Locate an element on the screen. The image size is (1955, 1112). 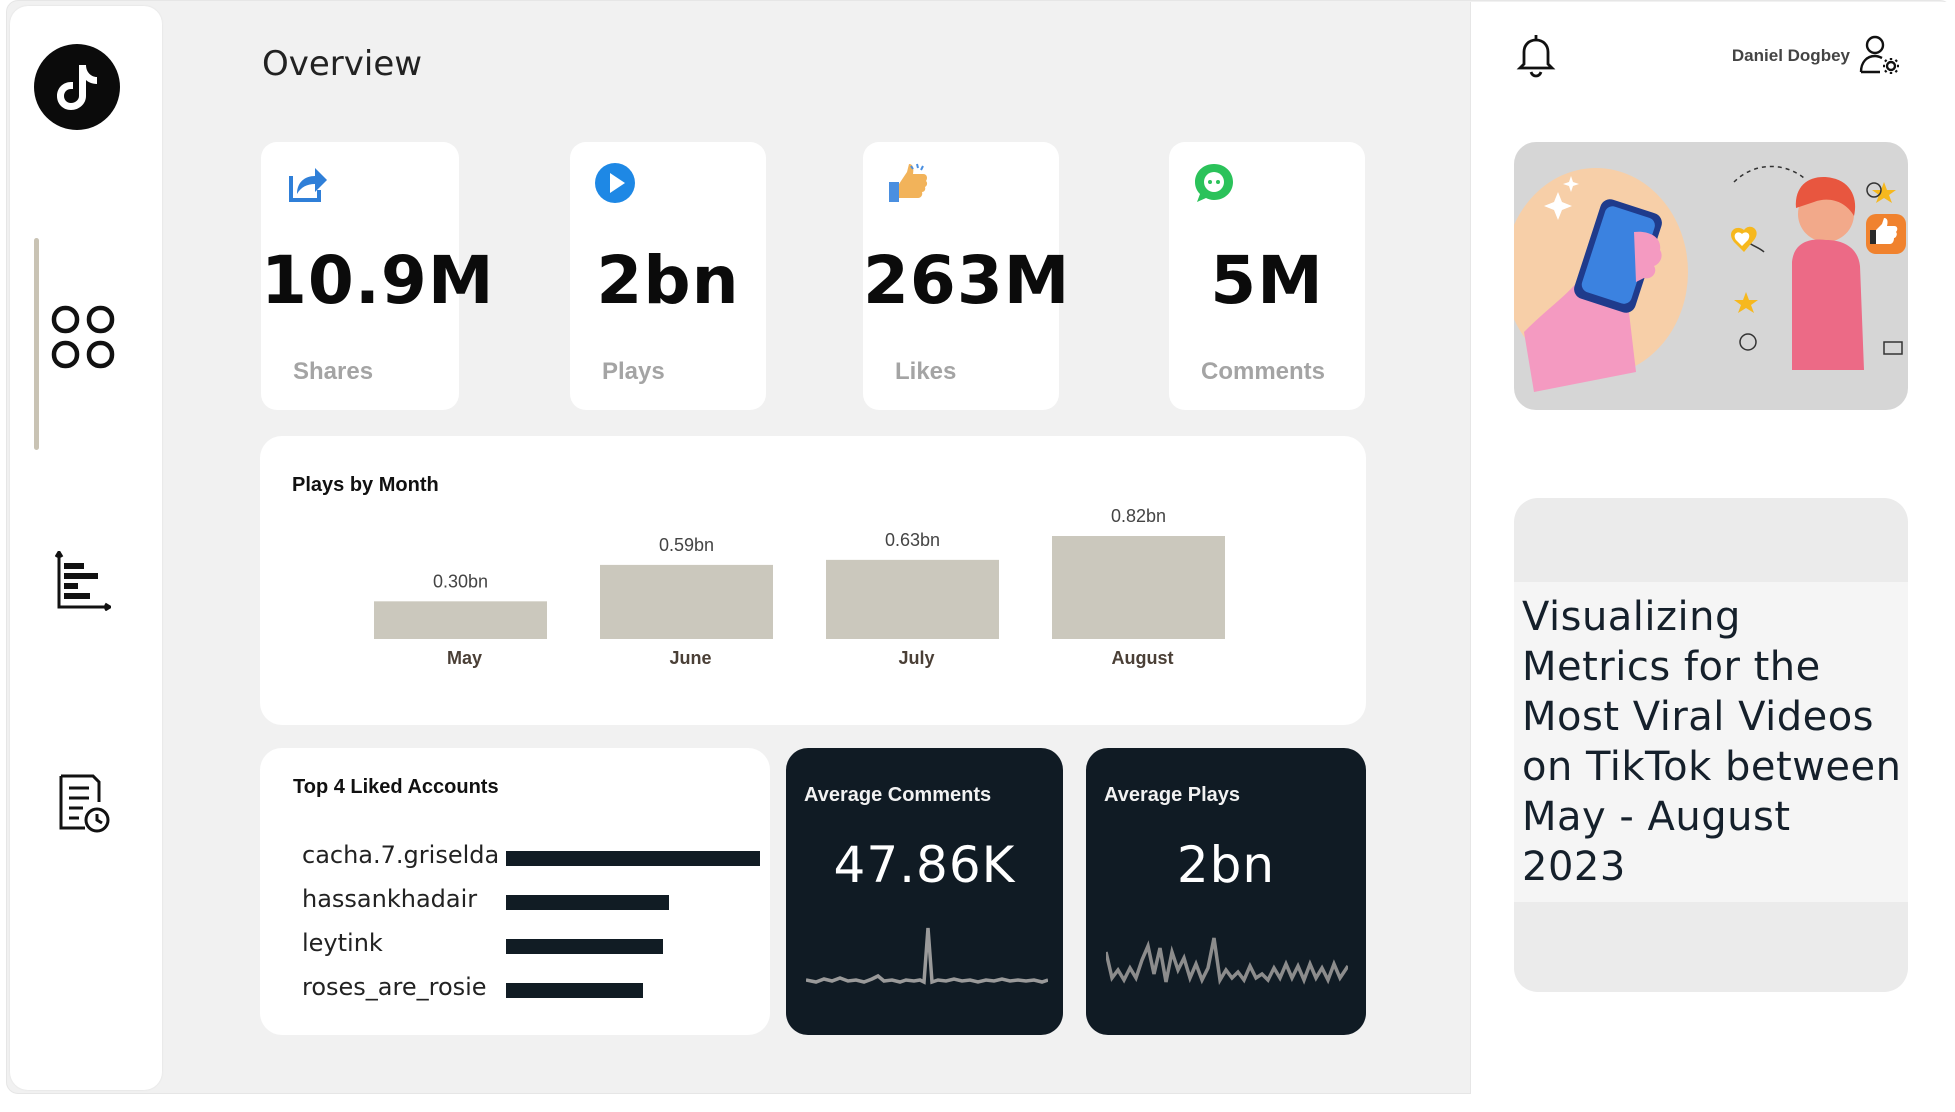
plays-label: Plays is located at coordinates (633, 371).